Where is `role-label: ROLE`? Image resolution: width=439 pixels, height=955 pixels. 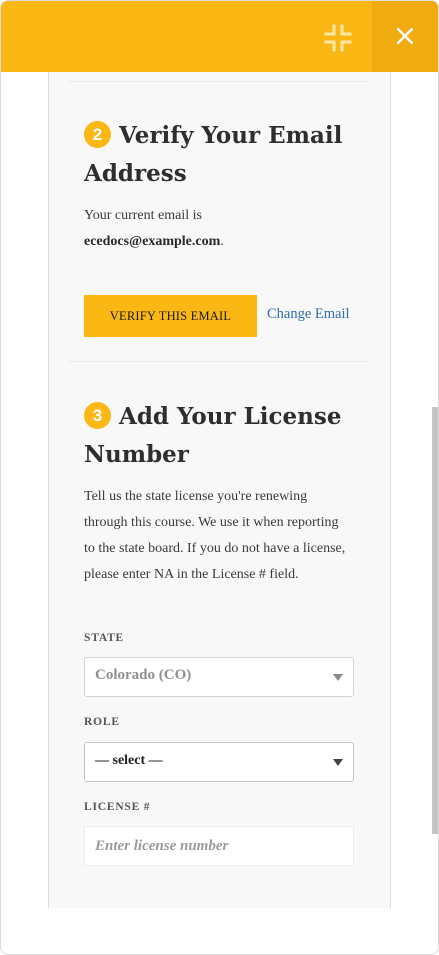
role-label: ROLE is located at coordinates (102, 722).